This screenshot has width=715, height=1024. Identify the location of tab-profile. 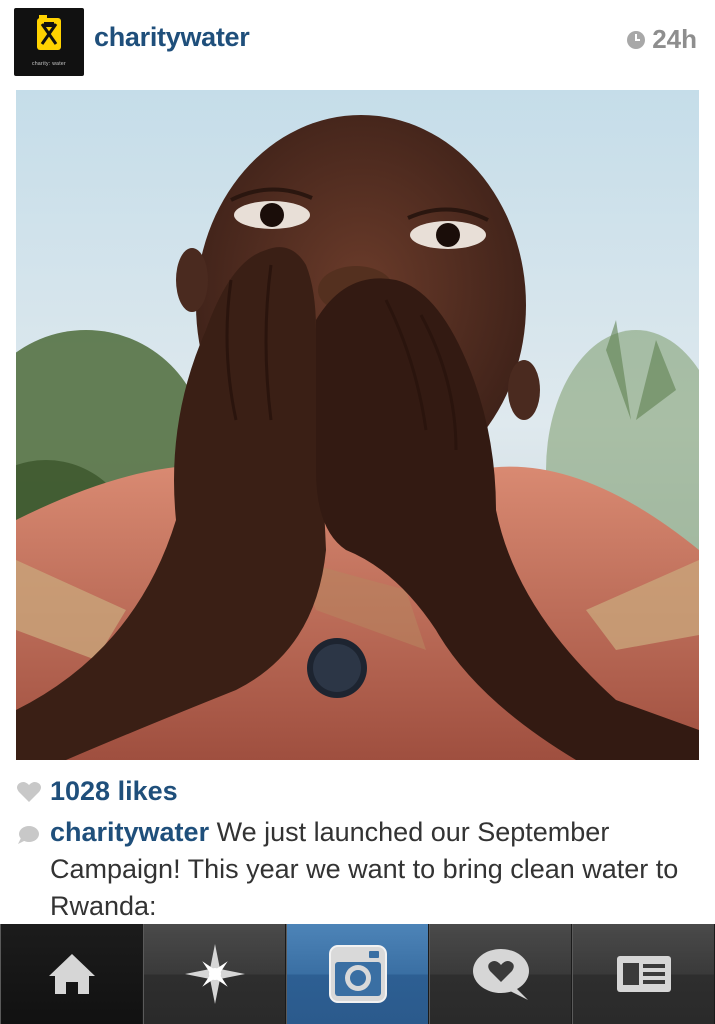
(643, 974).